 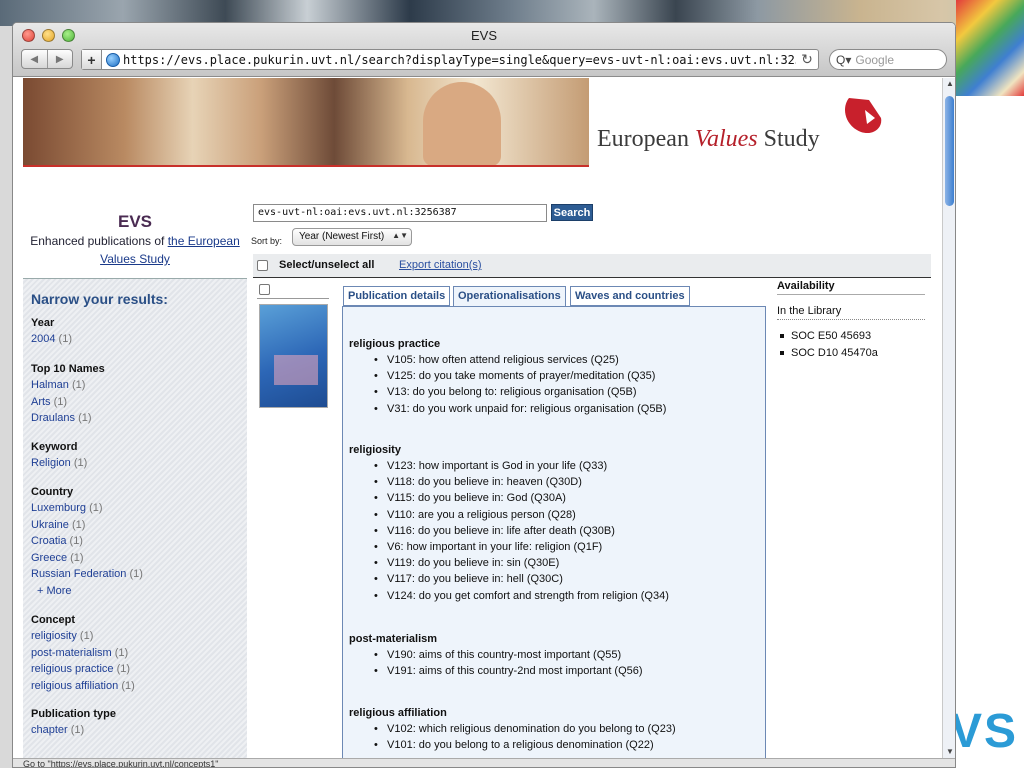 What do you see at coordinates (293, 356) in the screenshot?
I see `book-cover-thumbnail` at bounding box center [293, 356].